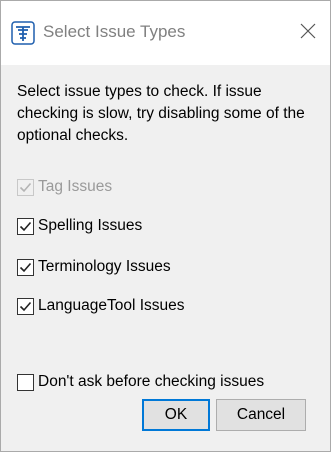  I want to click on terminology-issues-label: Terminology Issues, so click(104, 266).